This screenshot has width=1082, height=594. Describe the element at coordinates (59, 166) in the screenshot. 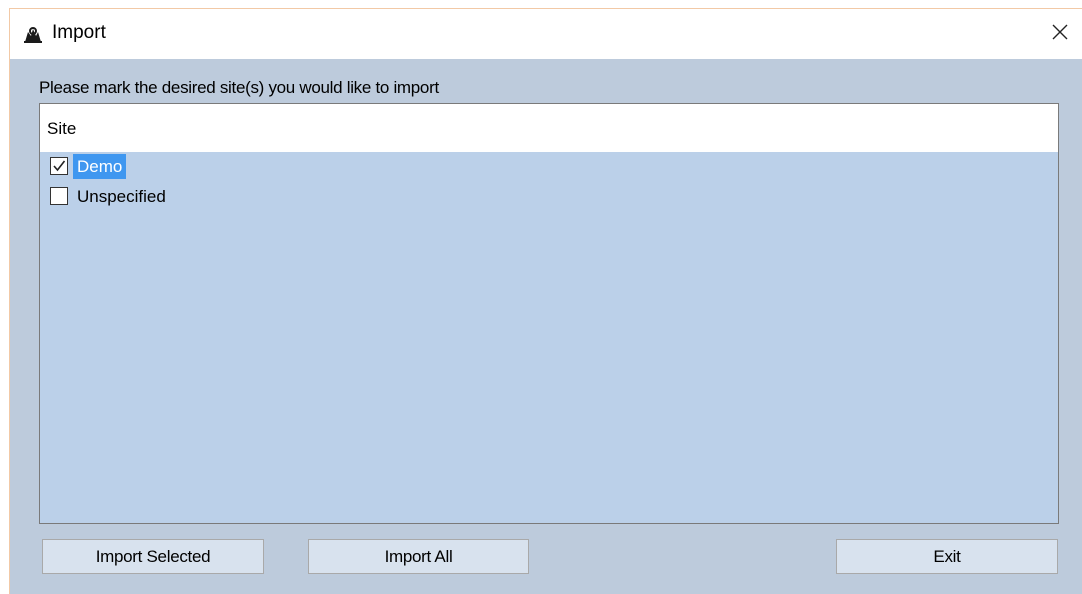

I see `demo-checkbox` at that location.